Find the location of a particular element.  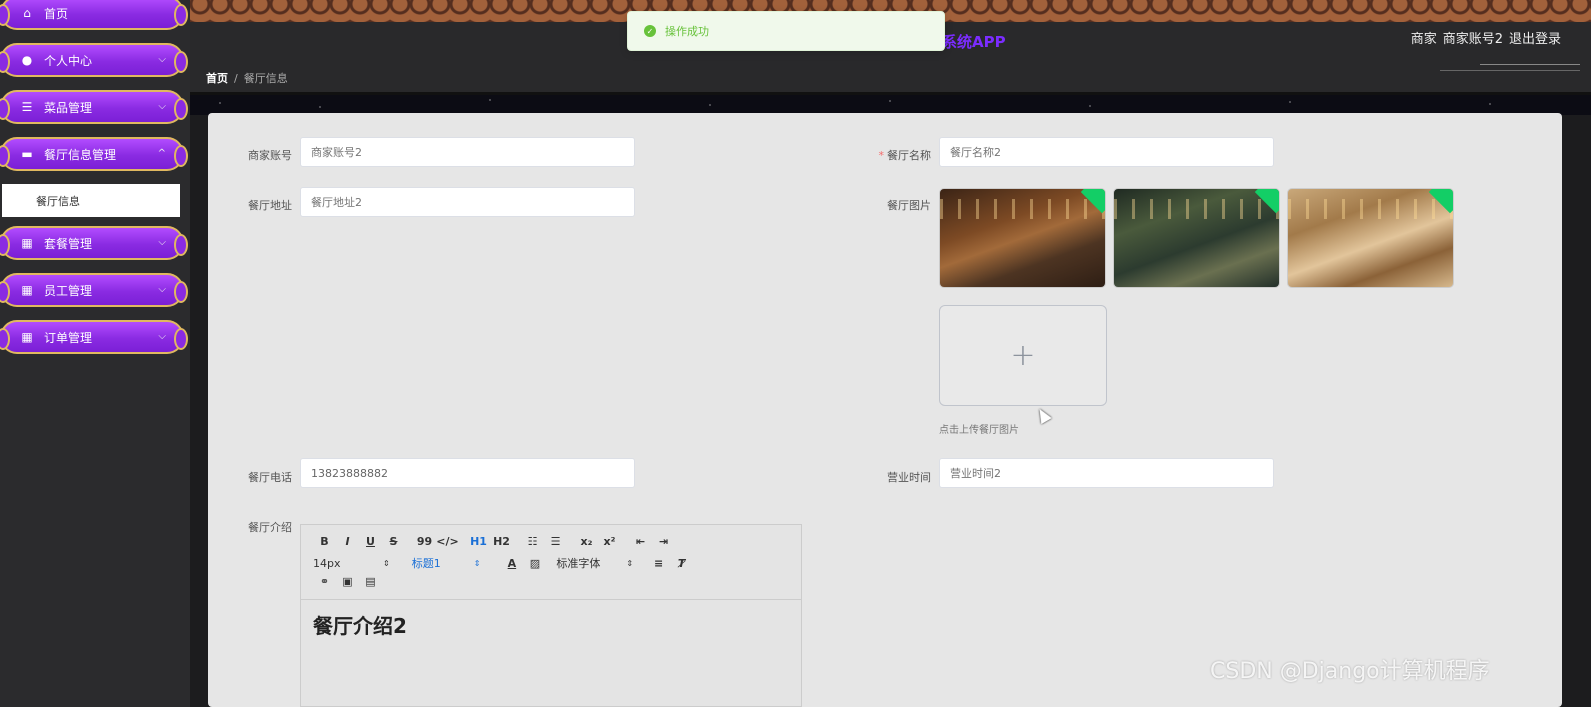

toast-message: 操作成功 is located at coordinates (687, 31).